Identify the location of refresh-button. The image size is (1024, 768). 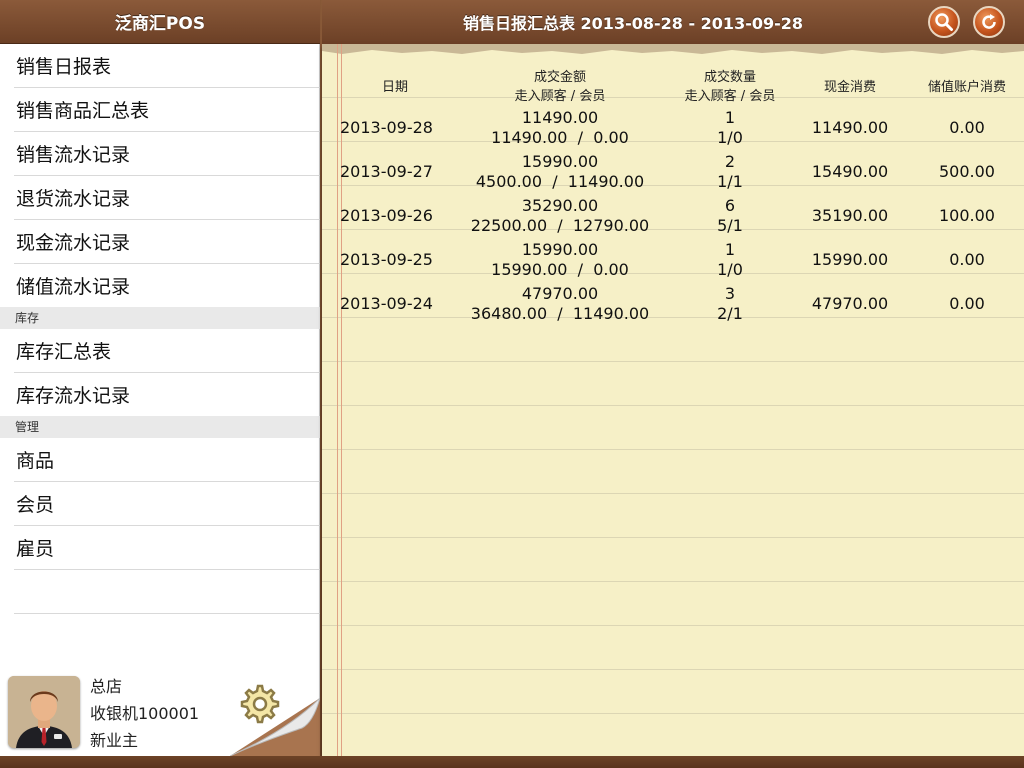
(989, 22).